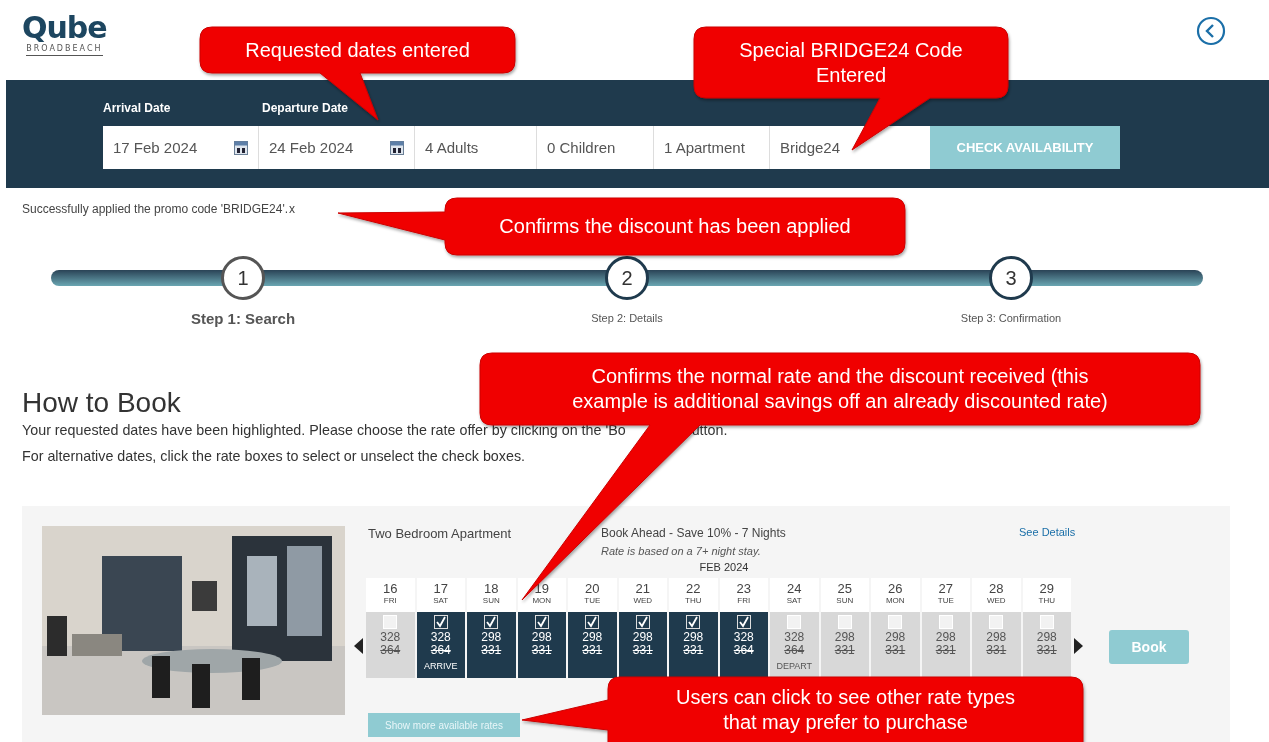 The width and height of the screenshot is (1269, 742). What do you see at coordinates (1047, 541) in the screenshot?
I see `see-details-link: See Details` at bounding box center [1047, 541].